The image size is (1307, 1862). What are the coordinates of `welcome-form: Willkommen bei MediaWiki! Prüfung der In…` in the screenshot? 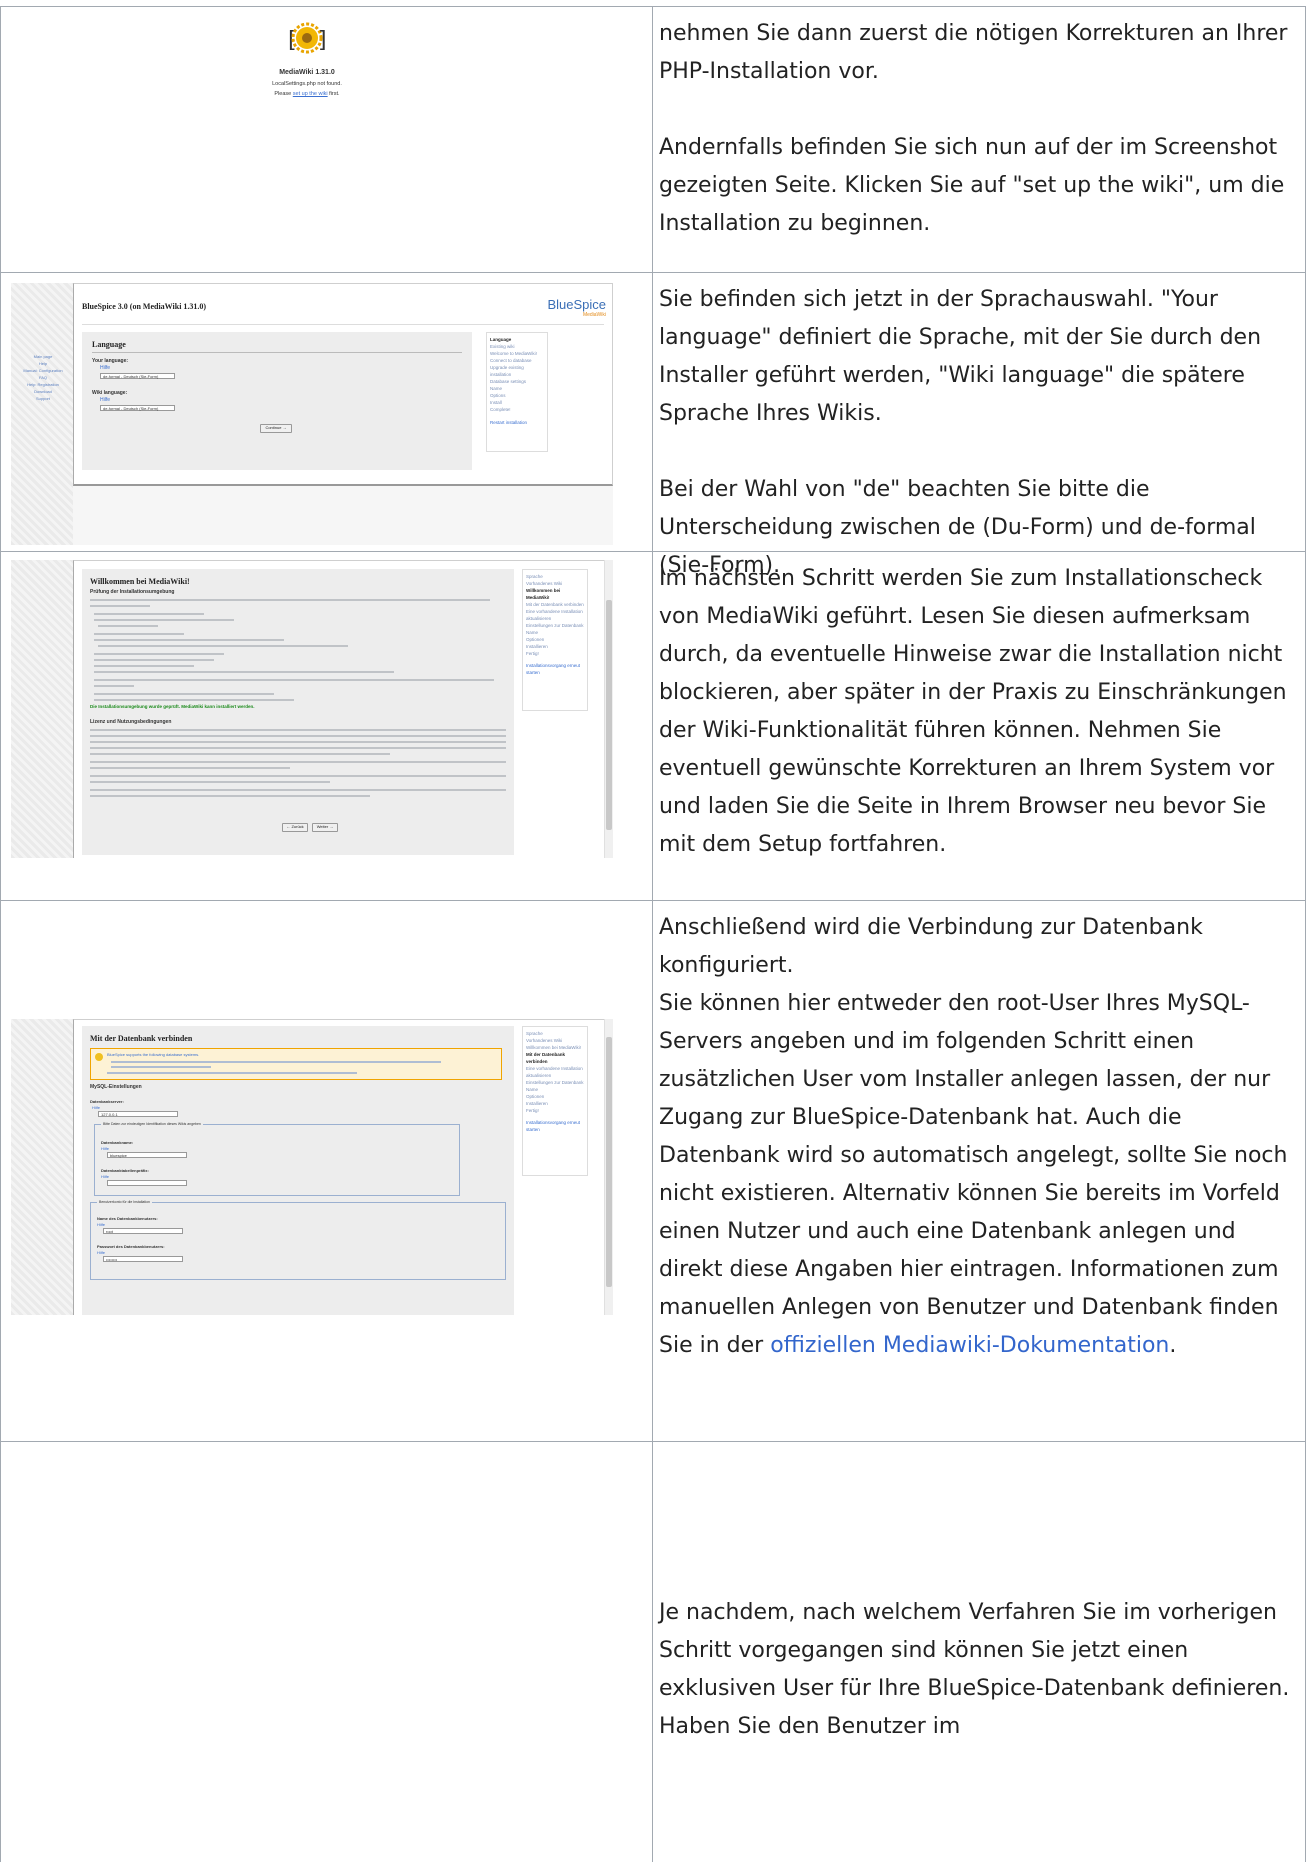 It's located at (298, 712).